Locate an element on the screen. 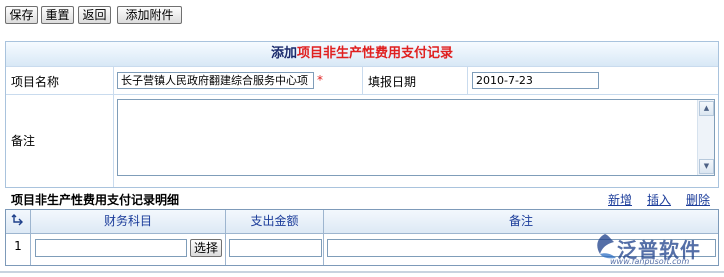 This screenshot has height=277, width=724. form-title: 添加项目非生产性费用支付记录 is located at coordinates (362, 54).